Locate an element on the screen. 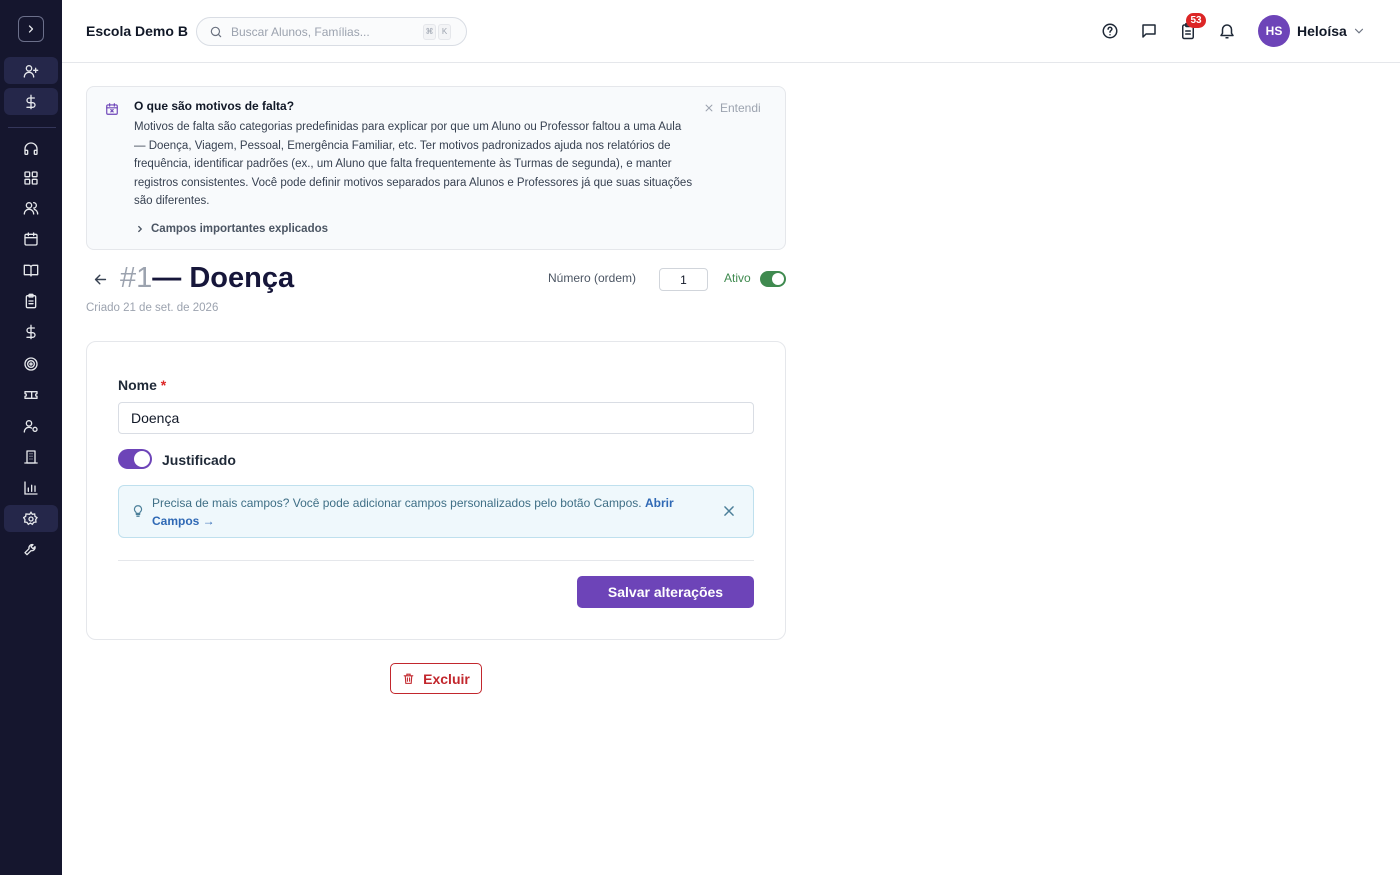  lightbulb-icon is located at coordinates (138, 511).